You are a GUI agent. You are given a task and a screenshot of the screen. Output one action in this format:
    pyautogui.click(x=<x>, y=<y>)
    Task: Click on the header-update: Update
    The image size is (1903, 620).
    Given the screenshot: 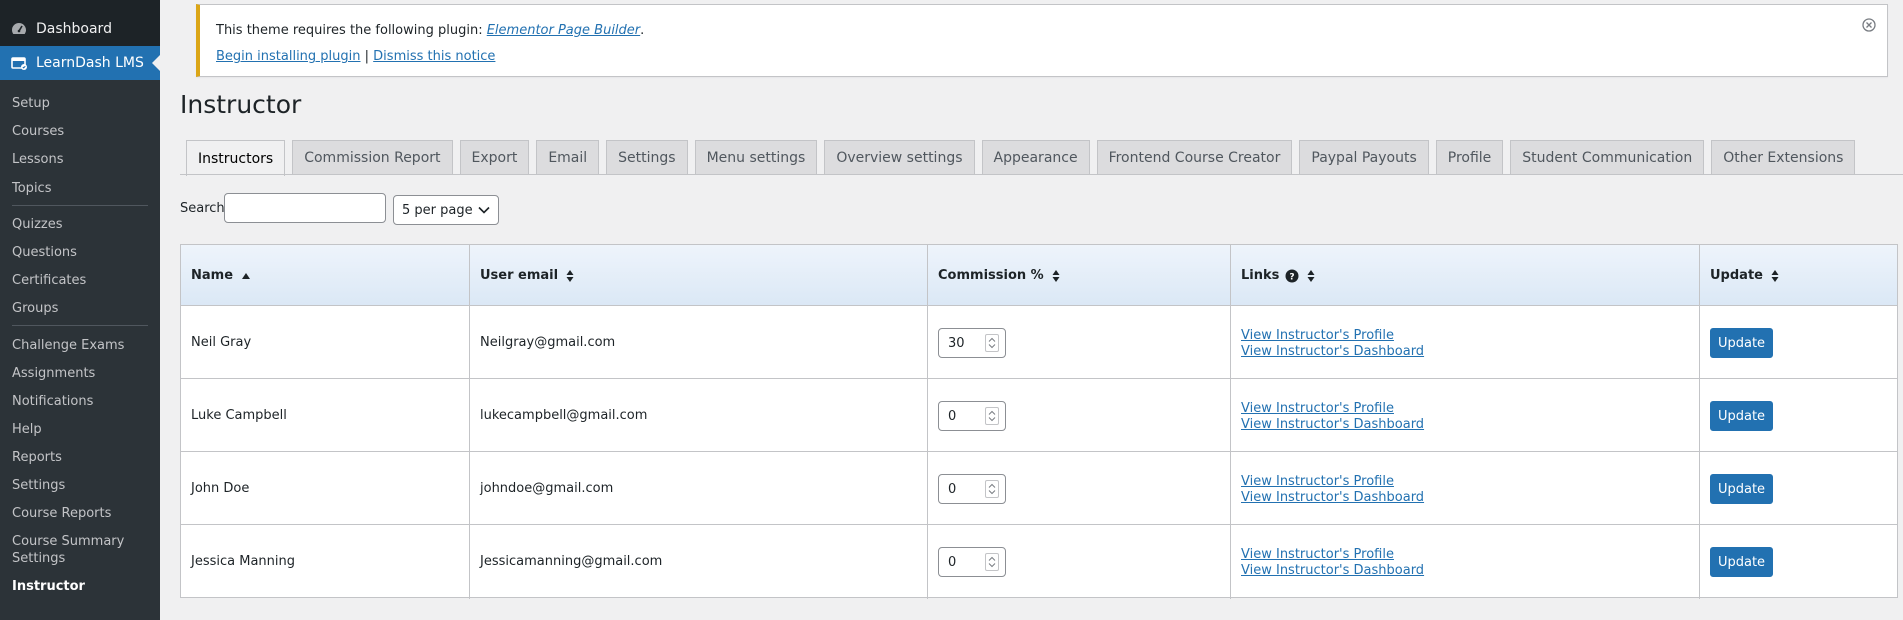 What is the action you would take?
    pyautogui.click(x=1739, y=275)
    